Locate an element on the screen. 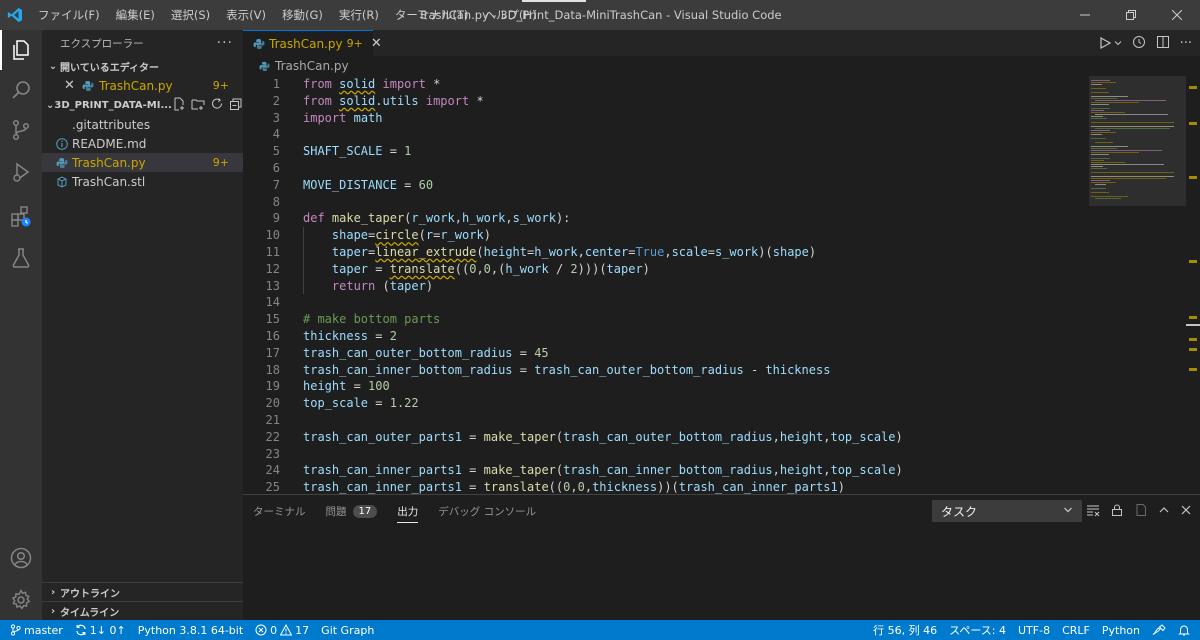 The image size is (1200, 640). open-editors-header: ⌄ 開いているエディター is located at coordinates (142, 66).